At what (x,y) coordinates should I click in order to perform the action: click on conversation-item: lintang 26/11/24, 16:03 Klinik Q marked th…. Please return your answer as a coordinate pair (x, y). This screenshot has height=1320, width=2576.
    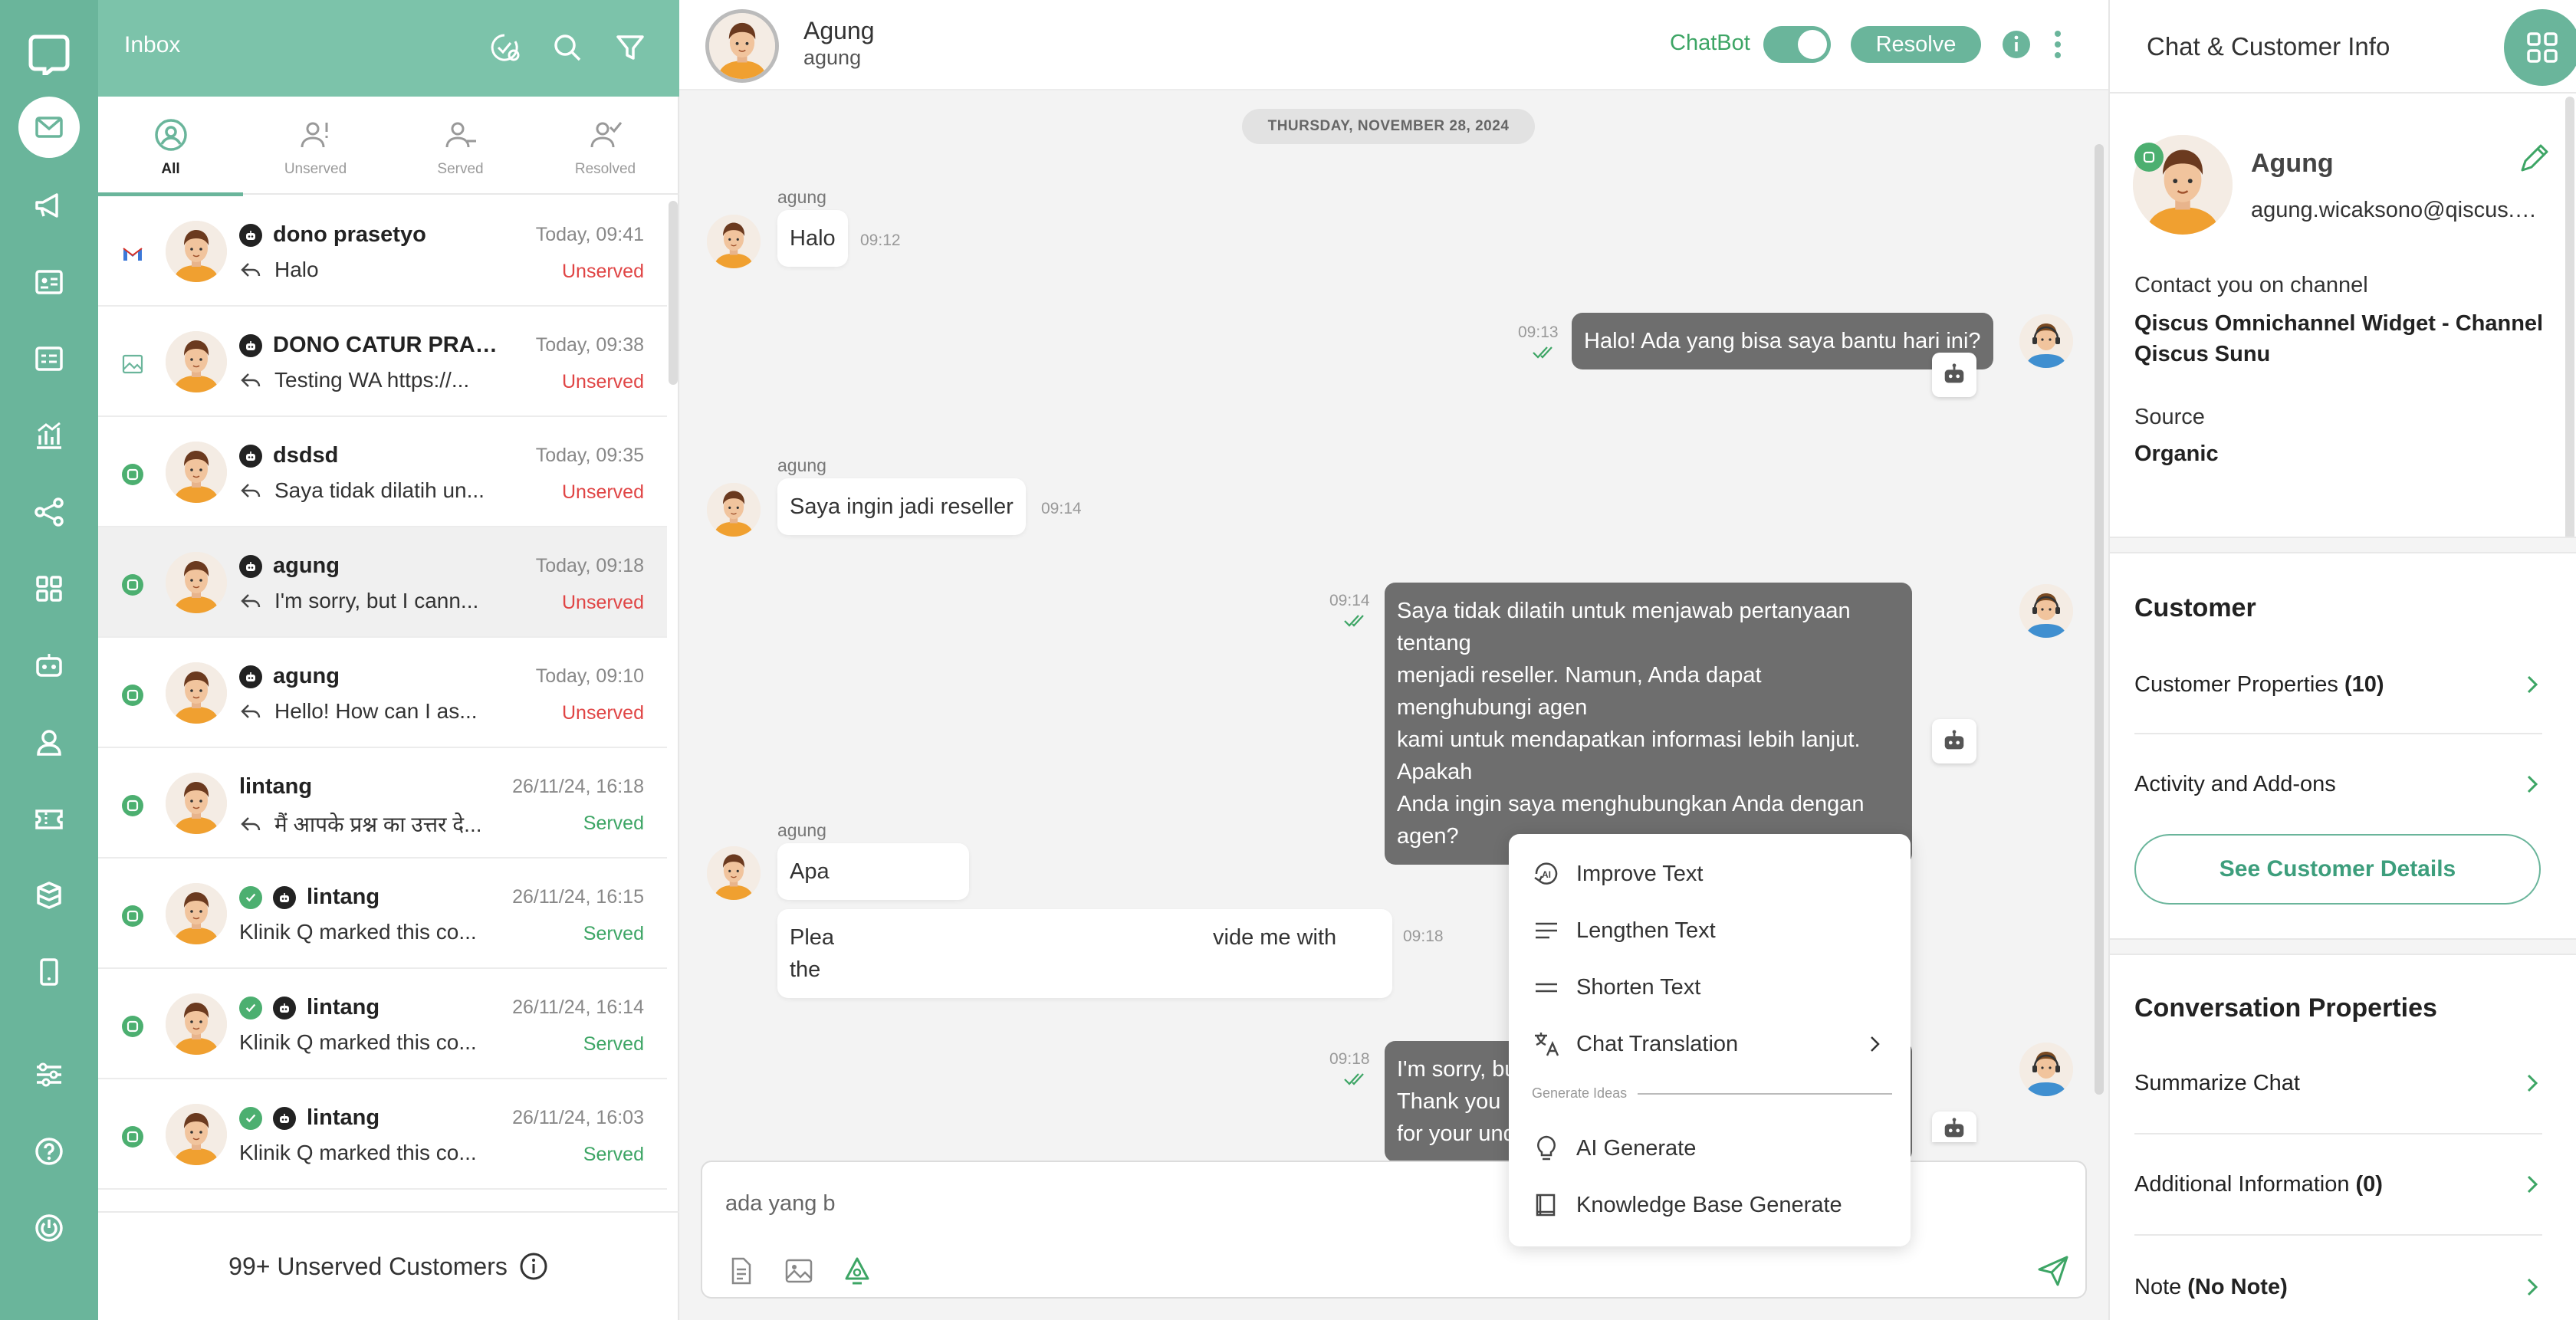
    Looking at the image, I should click on (383, 1134).